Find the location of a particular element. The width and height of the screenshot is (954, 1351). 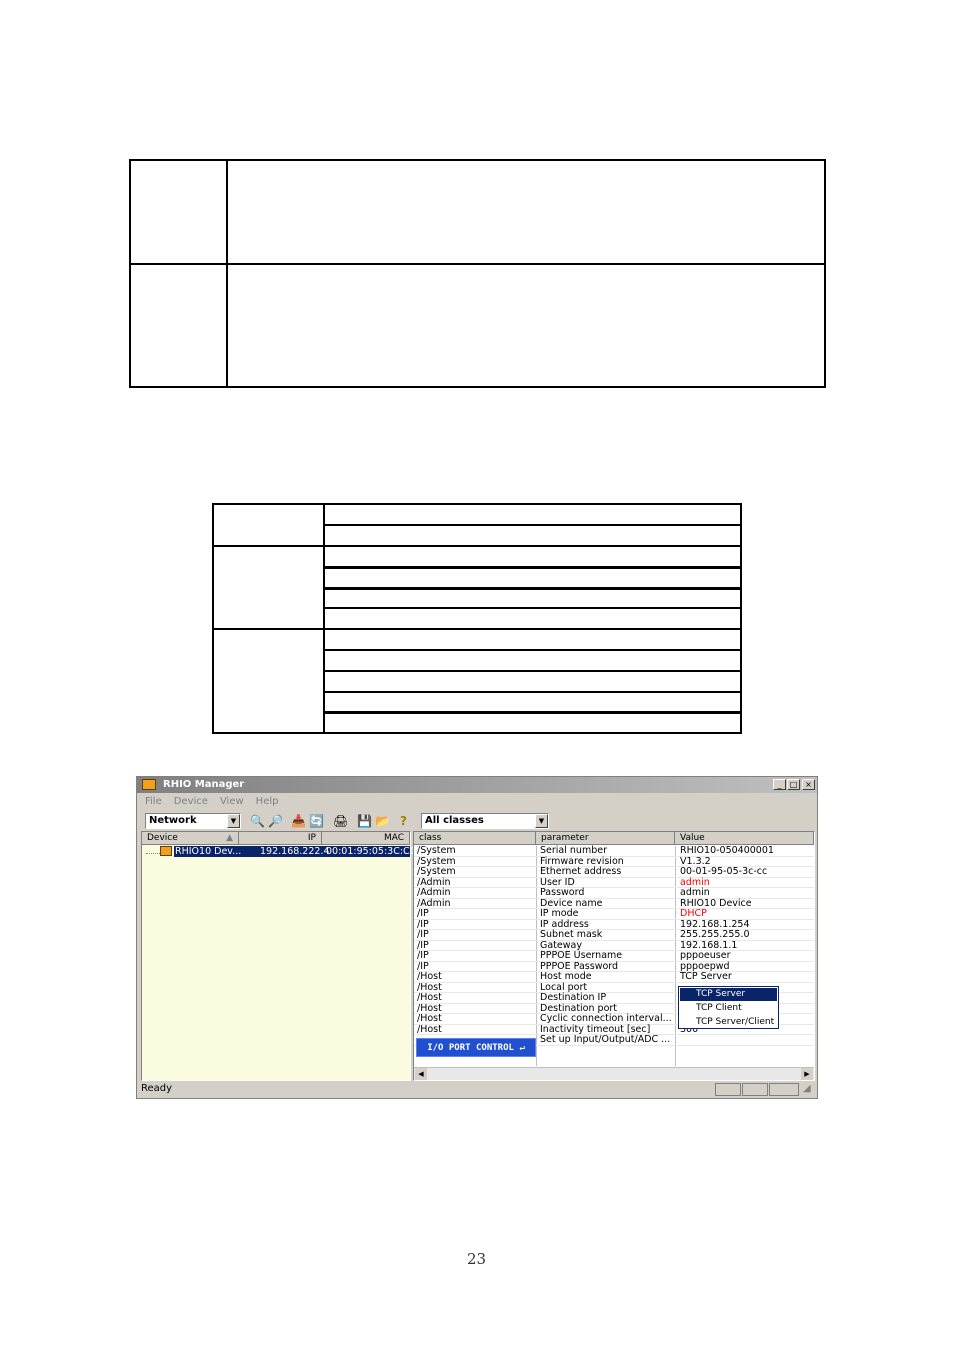

param-parameter: Firmware revision is located at coordinates (582, 861).